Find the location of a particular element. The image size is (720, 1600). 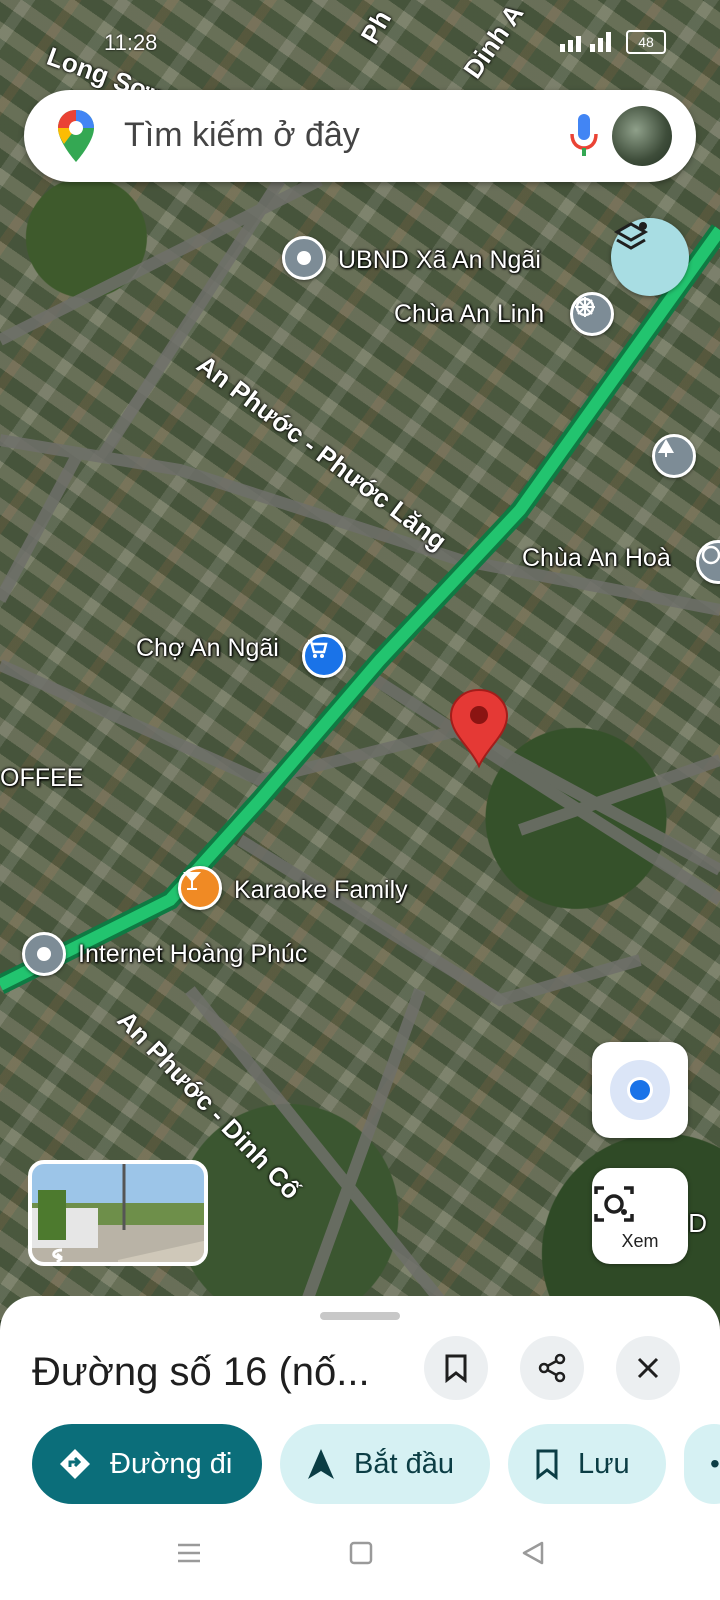

search-bar: Tìm kiếm ở đây is located at coordinates (360, 136).